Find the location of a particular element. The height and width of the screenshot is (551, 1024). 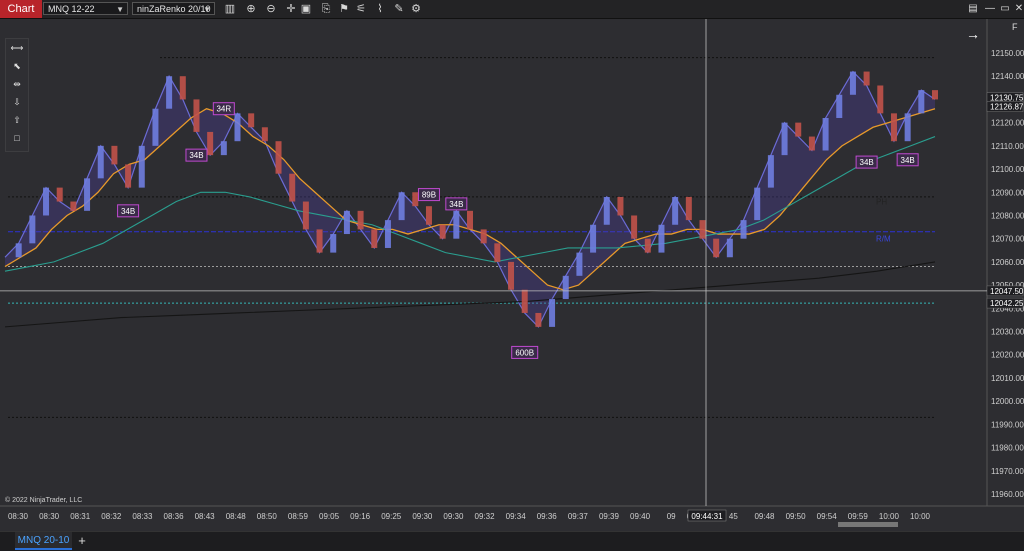

price-tick-label: 12080.00 is located at coordinates (1007, 215).